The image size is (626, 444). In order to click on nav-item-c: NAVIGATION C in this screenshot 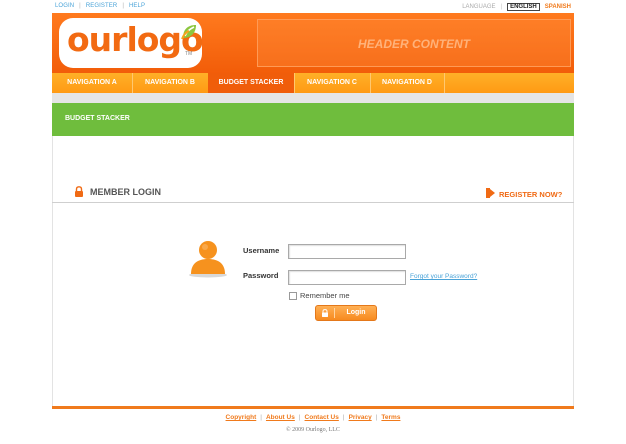, I will do `click(332, 83)`.